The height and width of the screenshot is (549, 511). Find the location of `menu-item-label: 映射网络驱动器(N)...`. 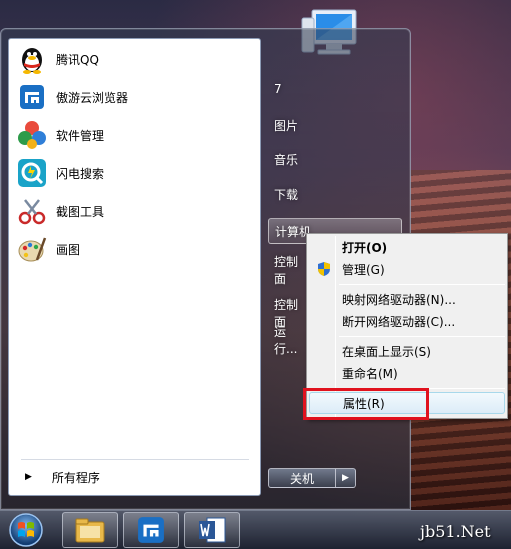

menu-item-label: 映射网络驱动器(N)... is located at coordinates (399, 299).